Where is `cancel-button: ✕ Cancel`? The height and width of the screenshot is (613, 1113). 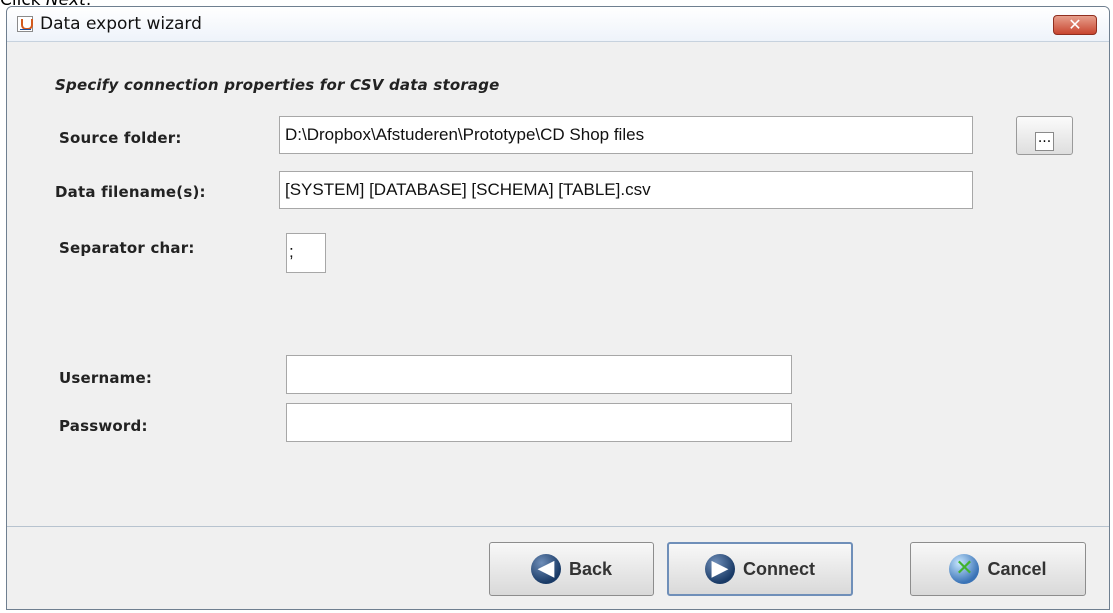 cancel-button: ✕ Cancel is located at coordinates (998, 569).